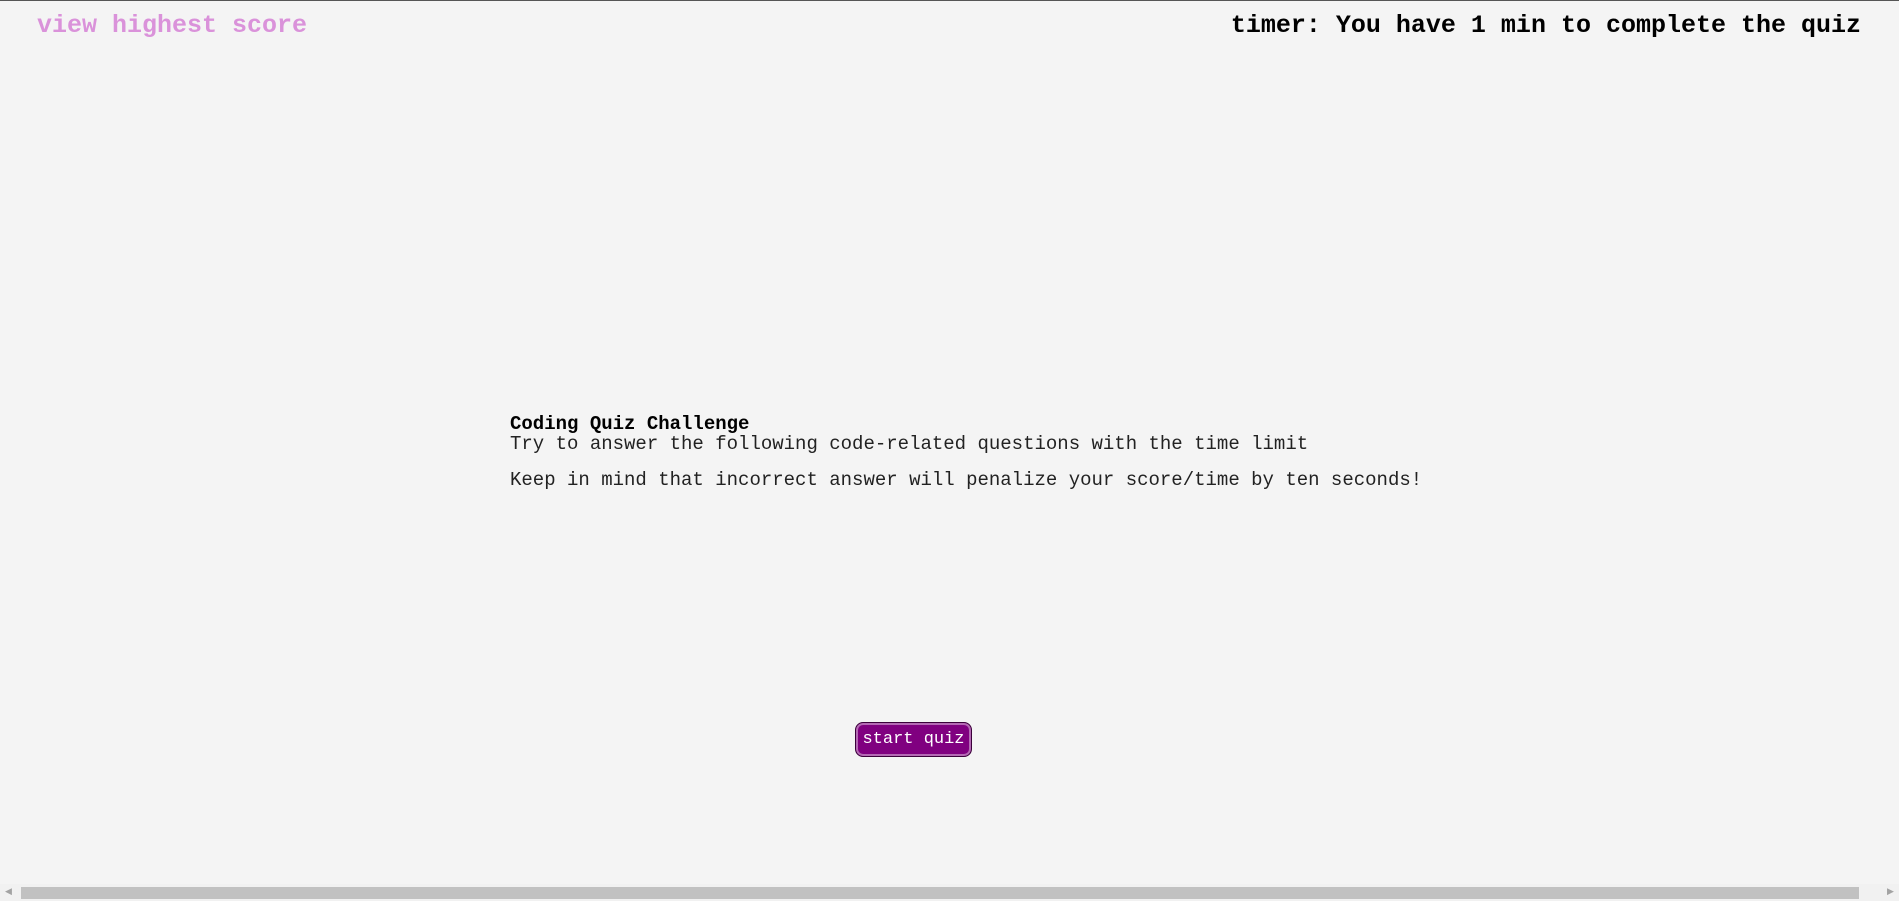  I want to click on scroll-left-arrow-icon: ◀, so click(8, 892).